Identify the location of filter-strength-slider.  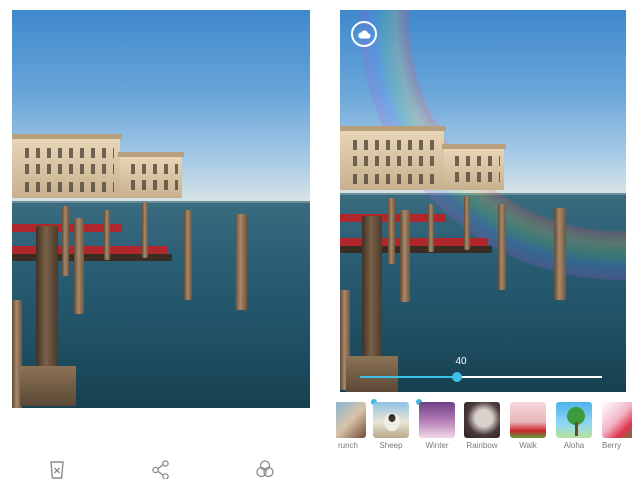
(481, 377).